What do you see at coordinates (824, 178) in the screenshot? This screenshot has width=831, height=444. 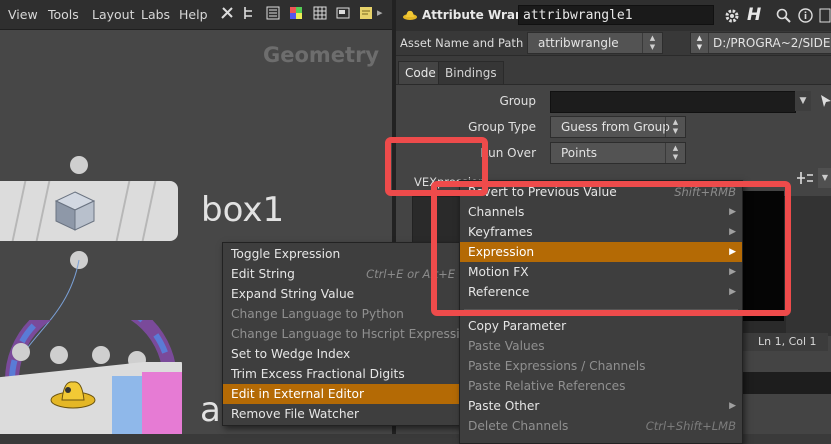 I see `vex-options-dropdown: ▼` at bounding box center [824, 178].